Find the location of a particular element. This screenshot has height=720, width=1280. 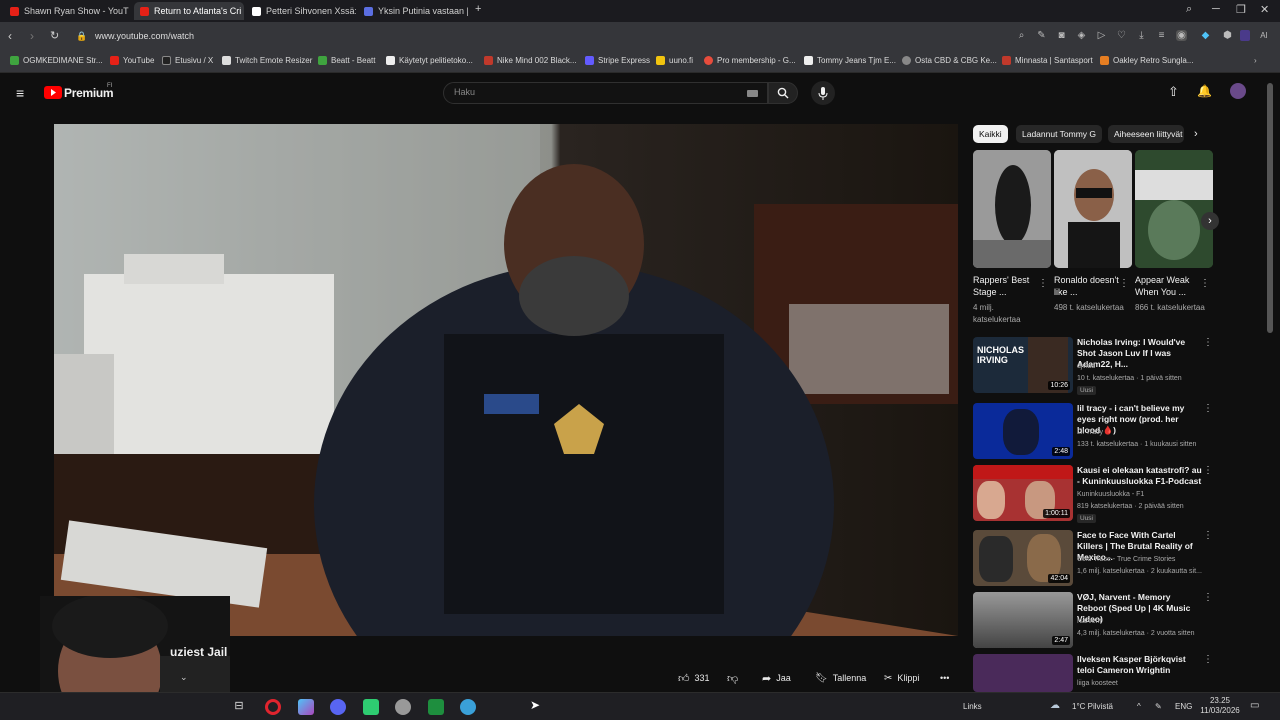

close-window-icon: ✕ is located at coordinates (1264, 9).